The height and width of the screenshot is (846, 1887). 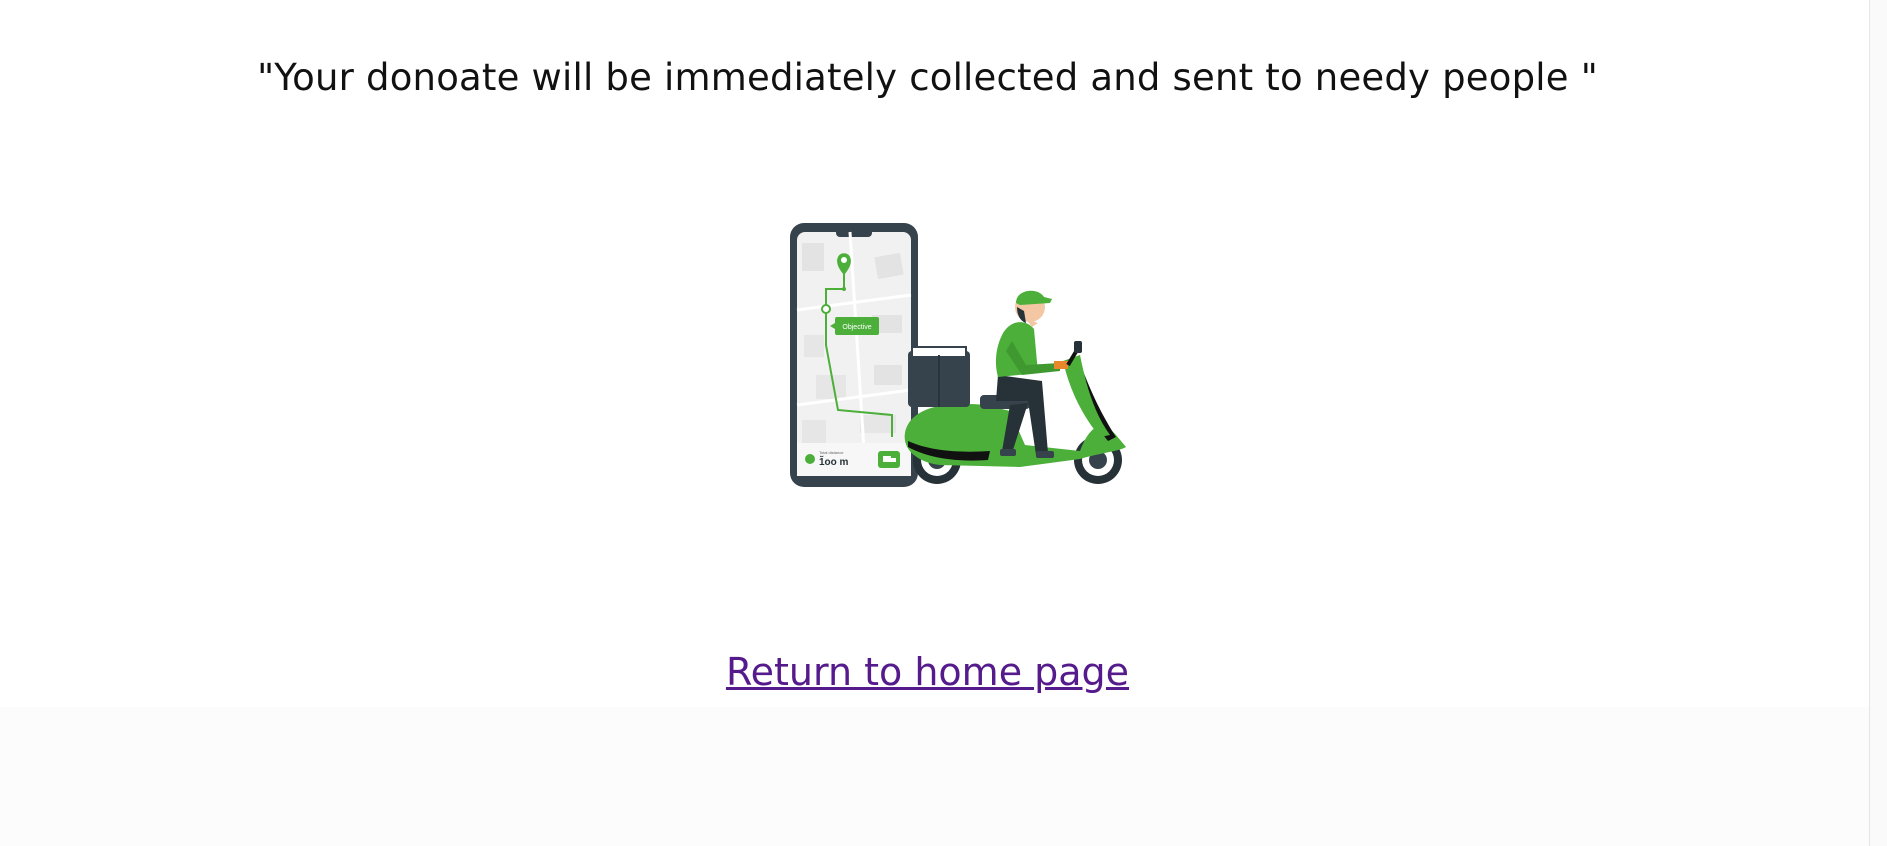 I want to click on return-home-link: Return to home page, so click(x=927, y=672).